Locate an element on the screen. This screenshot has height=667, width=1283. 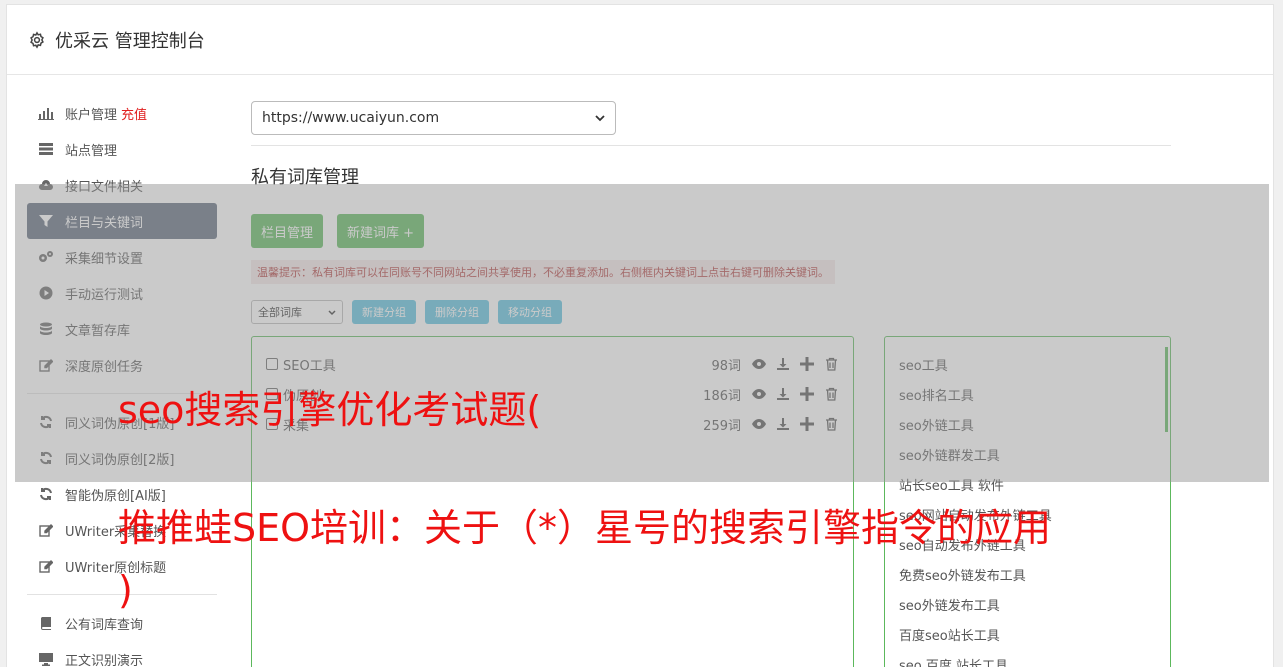
server-icon is located at coordinates (46, 149).